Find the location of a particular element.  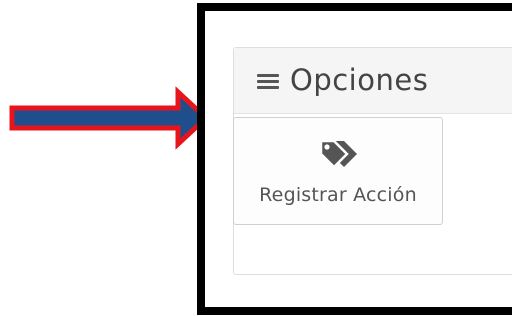

registrar-accion-button: Registrar Acción is located at coordinates (338, 171).